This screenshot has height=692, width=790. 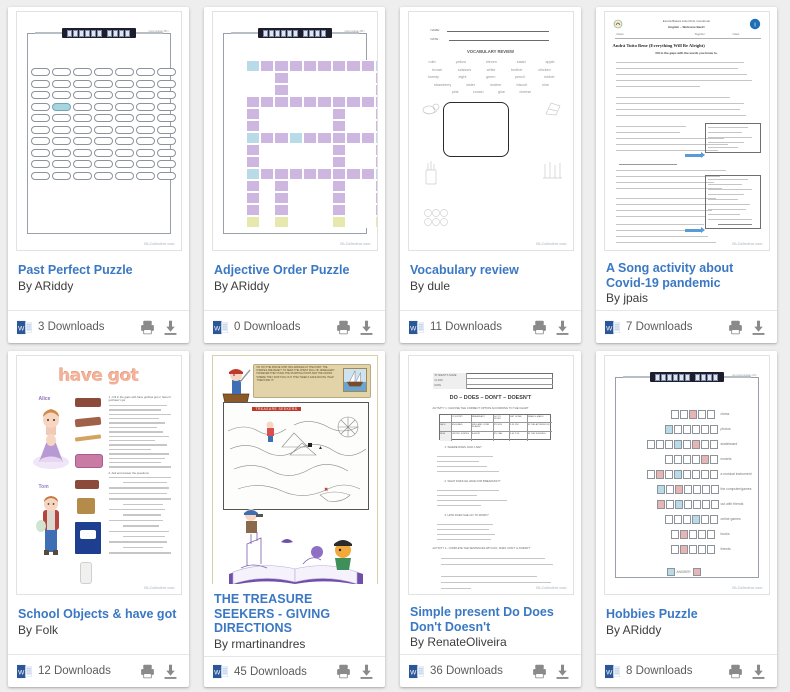 What do you see at coordinates (461, 427) in the screenshot?
I see `td-jack-country: ENGLAND` at bounding box center [461, 427].